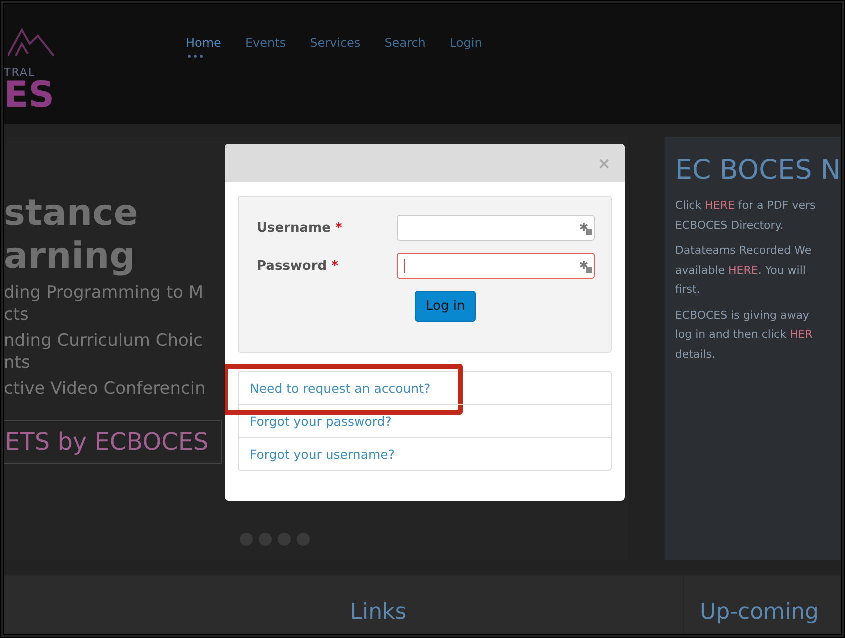  What do you see at coordinates (801, 334) in the screenshot?
I see `here-link: HER` at bounding box center [801, 334].